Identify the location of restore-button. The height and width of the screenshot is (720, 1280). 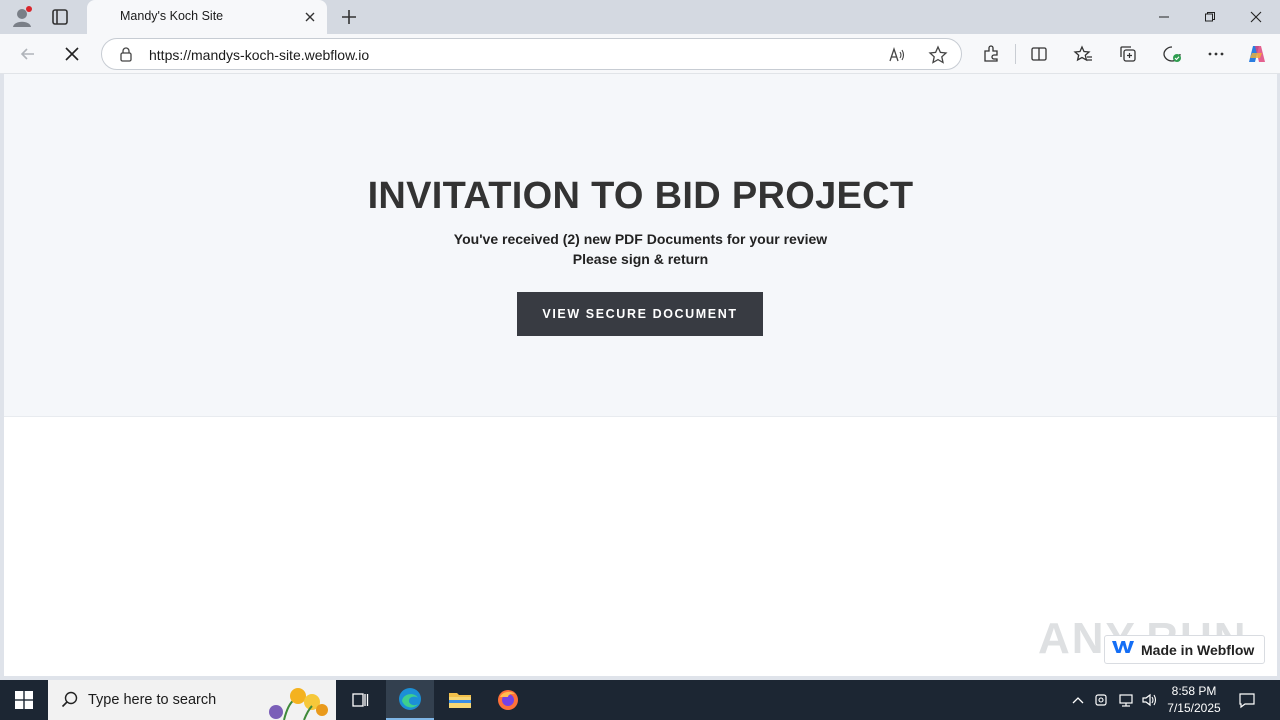
(1210, 17).